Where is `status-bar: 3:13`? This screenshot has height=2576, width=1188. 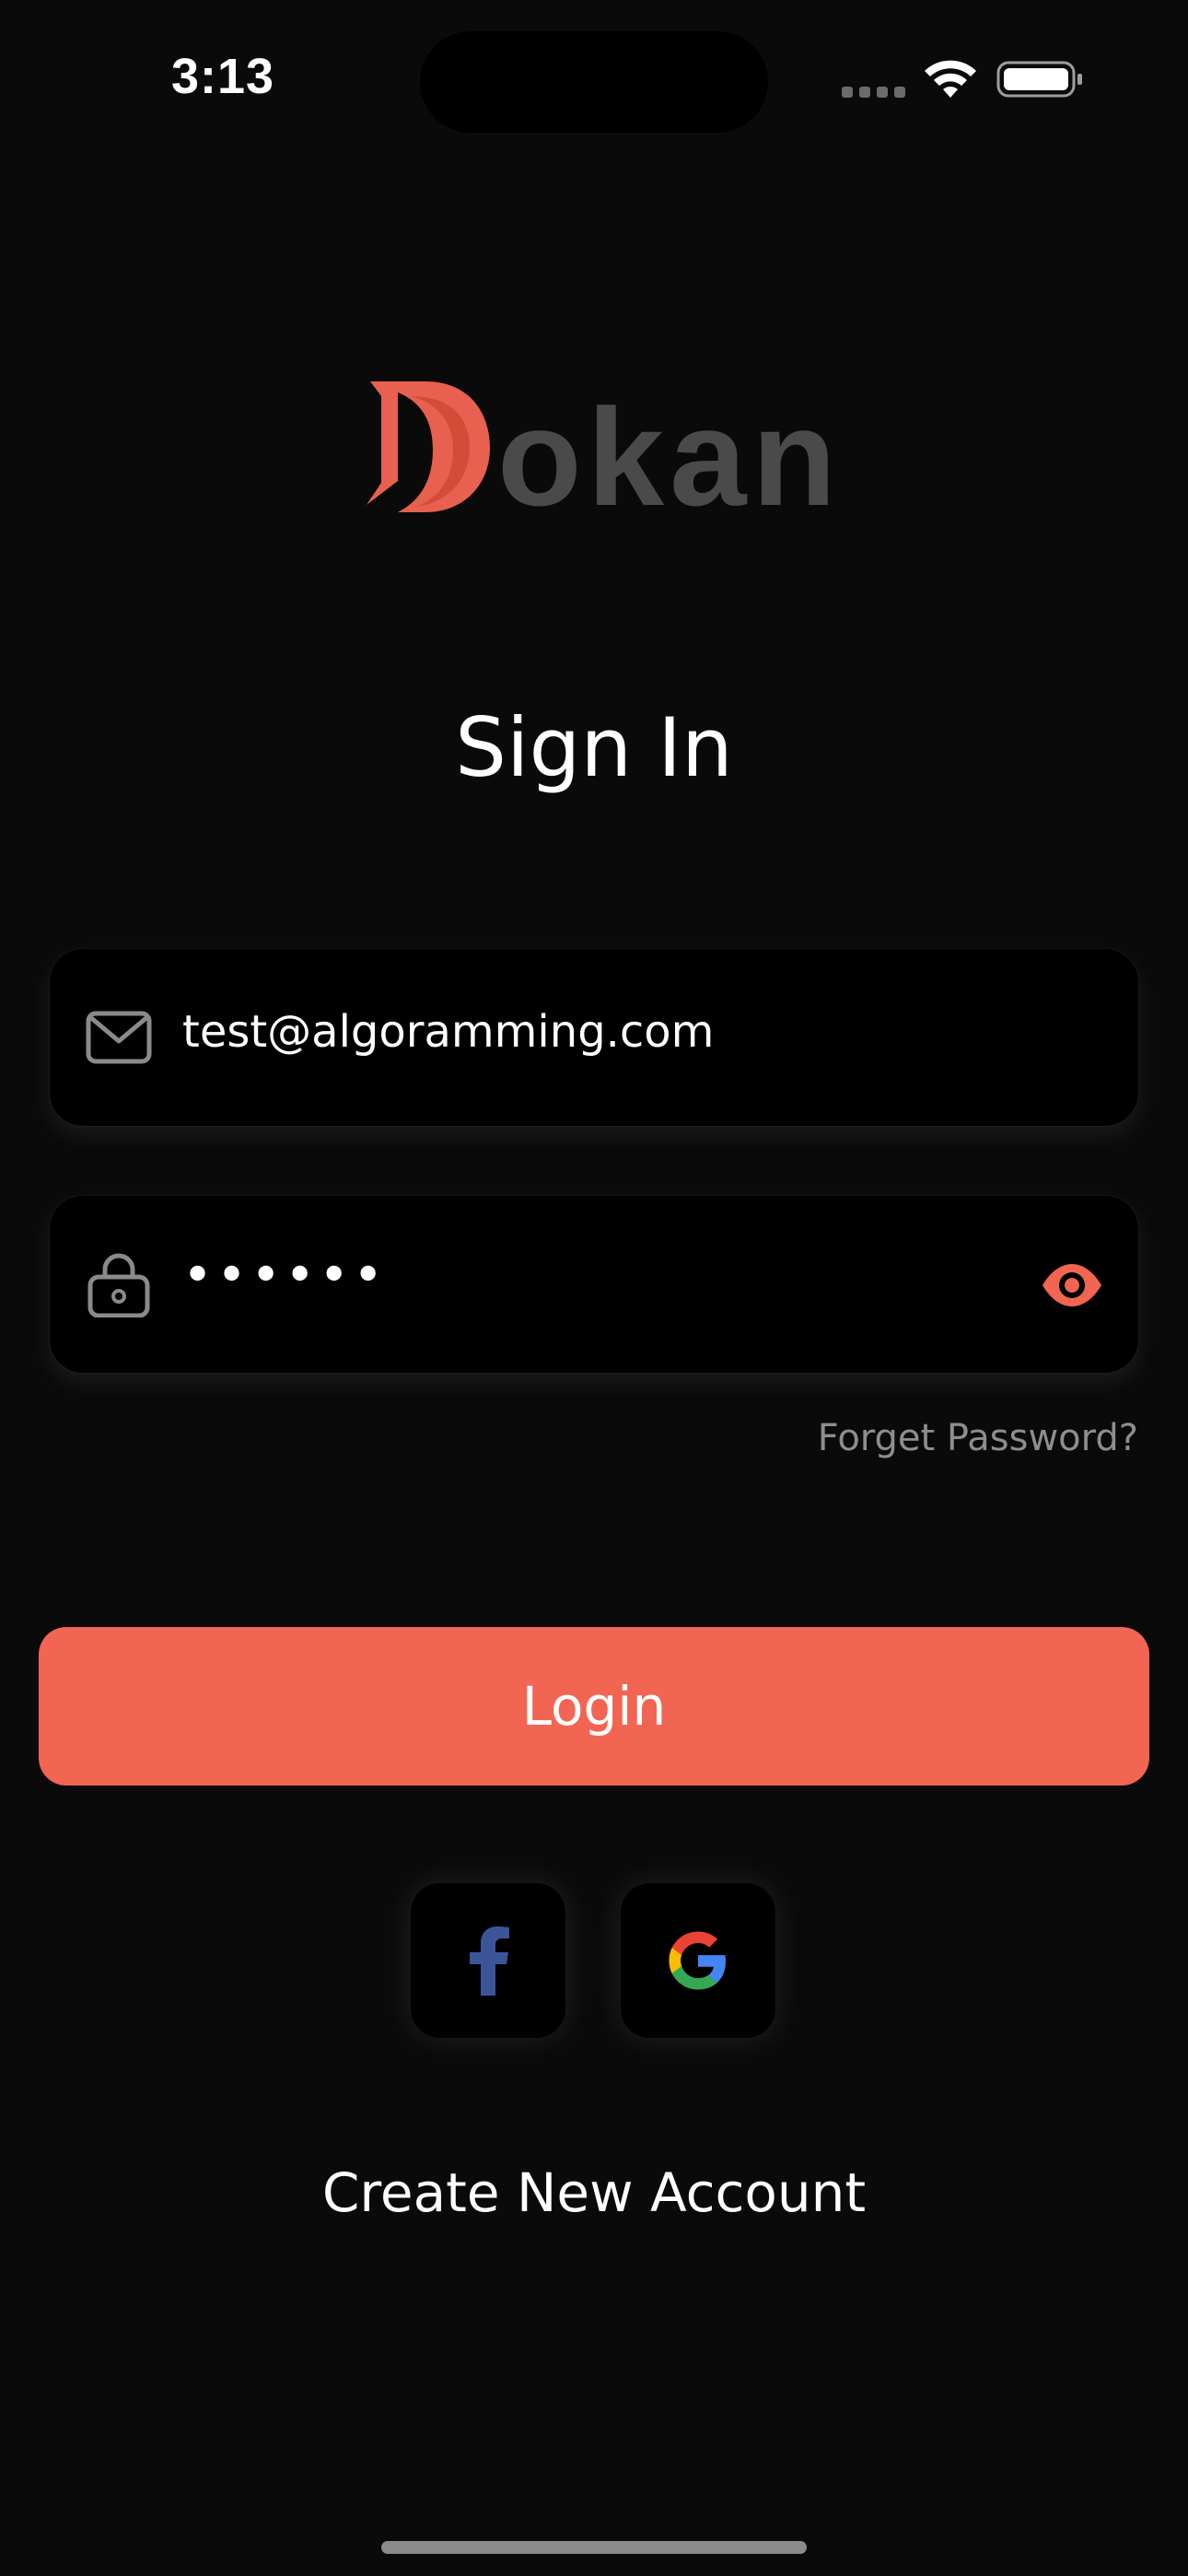 status-bar: 3:13 is located at coordinates (594, 78).